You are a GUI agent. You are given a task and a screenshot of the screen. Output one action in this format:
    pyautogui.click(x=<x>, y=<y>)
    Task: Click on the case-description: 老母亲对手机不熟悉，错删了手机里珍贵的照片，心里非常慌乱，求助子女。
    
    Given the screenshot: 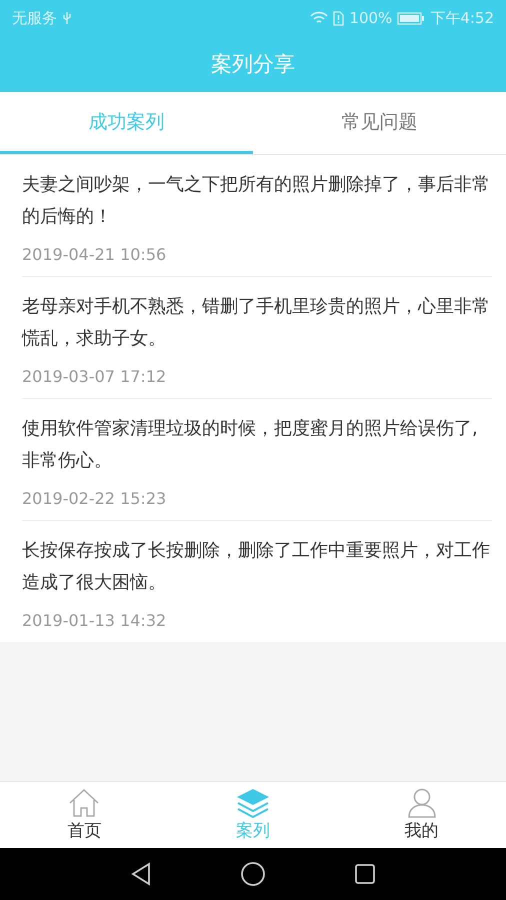 What is the action you would take?
    pyautogui.click(x=257, y=323)
    